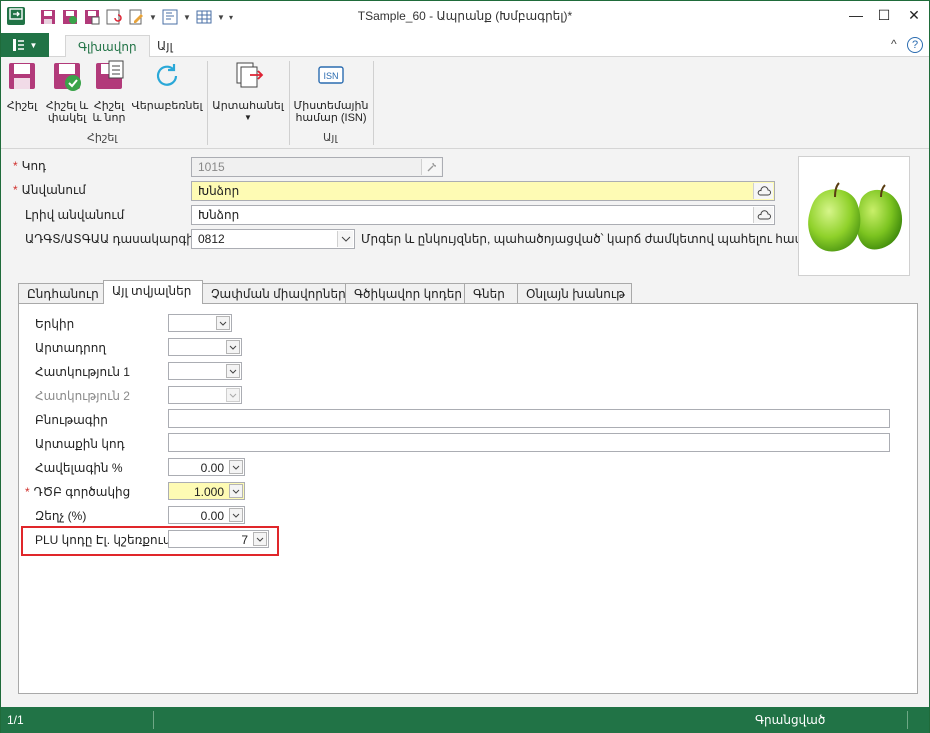  I want to click on code-field: 1015, so click(317, 167).